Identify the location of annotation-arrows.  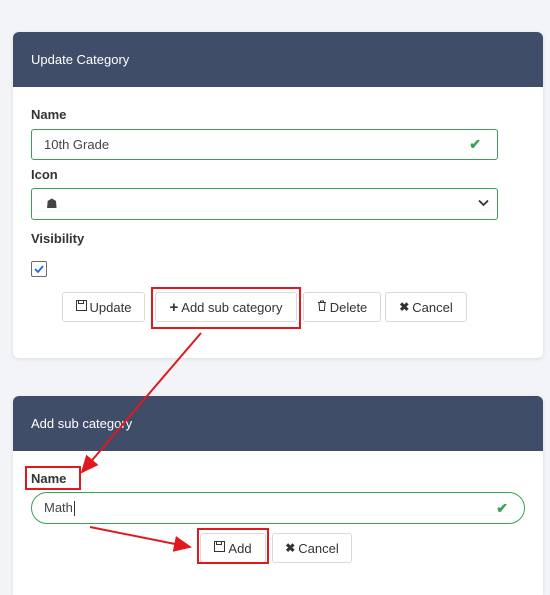
(141, 442).